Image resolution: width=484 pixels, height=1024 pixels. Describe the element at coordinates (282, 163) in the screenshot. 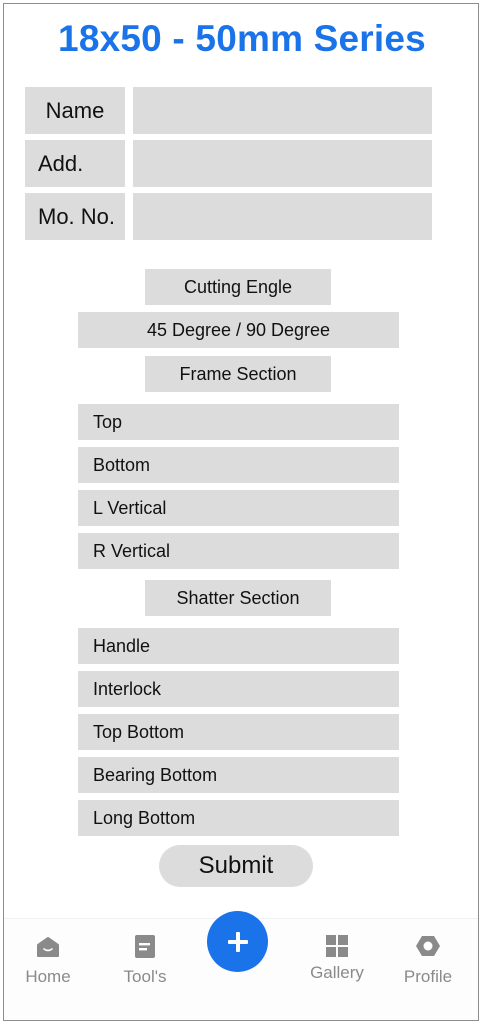

I see `address-field` at that location.